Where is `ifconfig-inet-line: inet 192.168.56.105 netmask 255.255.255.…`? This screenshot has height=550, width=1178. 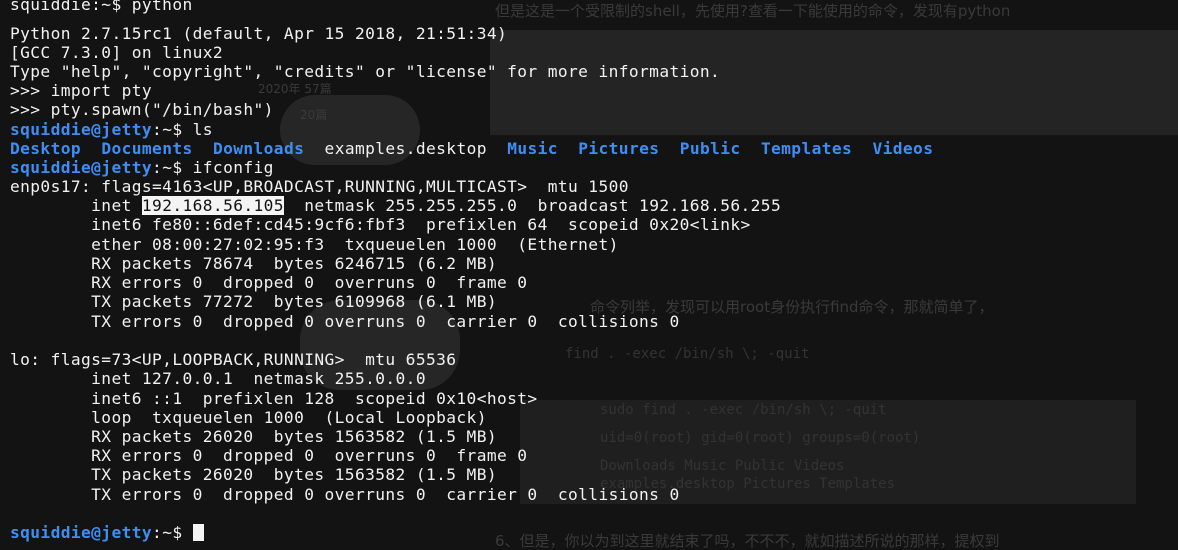
ifconfig-inet-line: inet 192.168.56.105 netmask 255.255.255.… is located at coordinates (395, 205).